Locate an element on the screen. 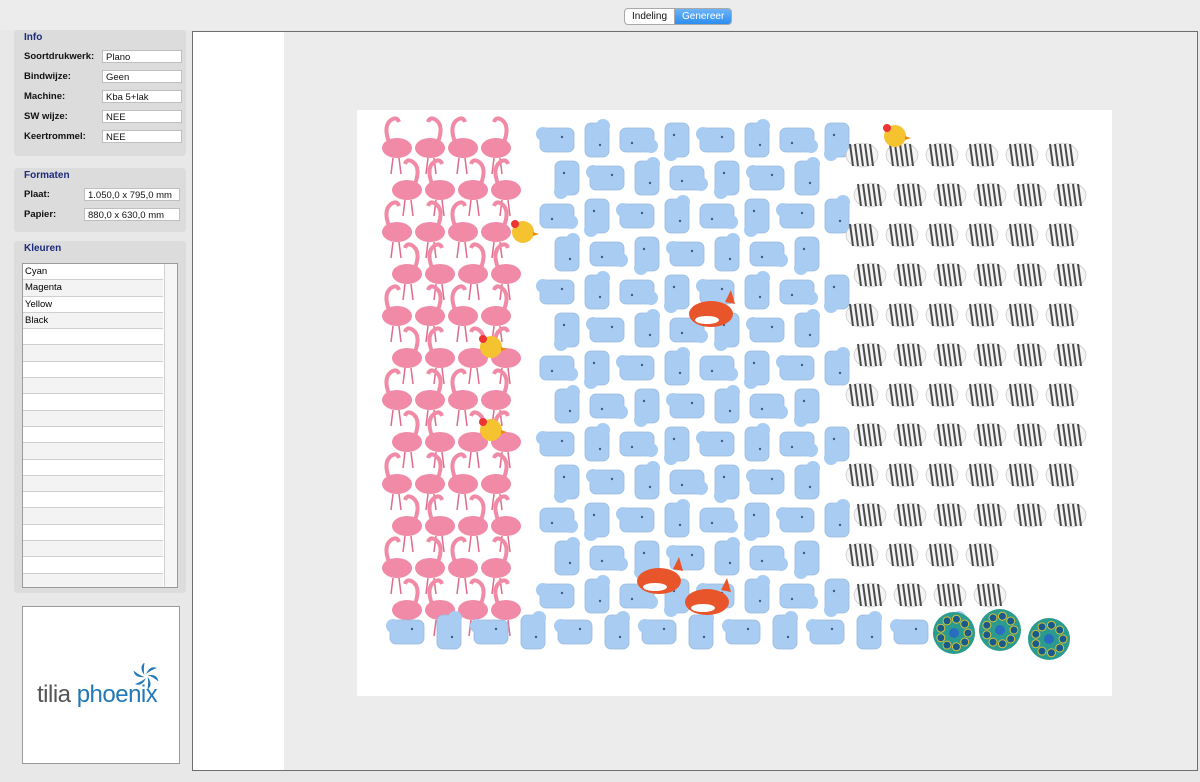  tab-genereer: Genereer is located at coordinates (703, 16).